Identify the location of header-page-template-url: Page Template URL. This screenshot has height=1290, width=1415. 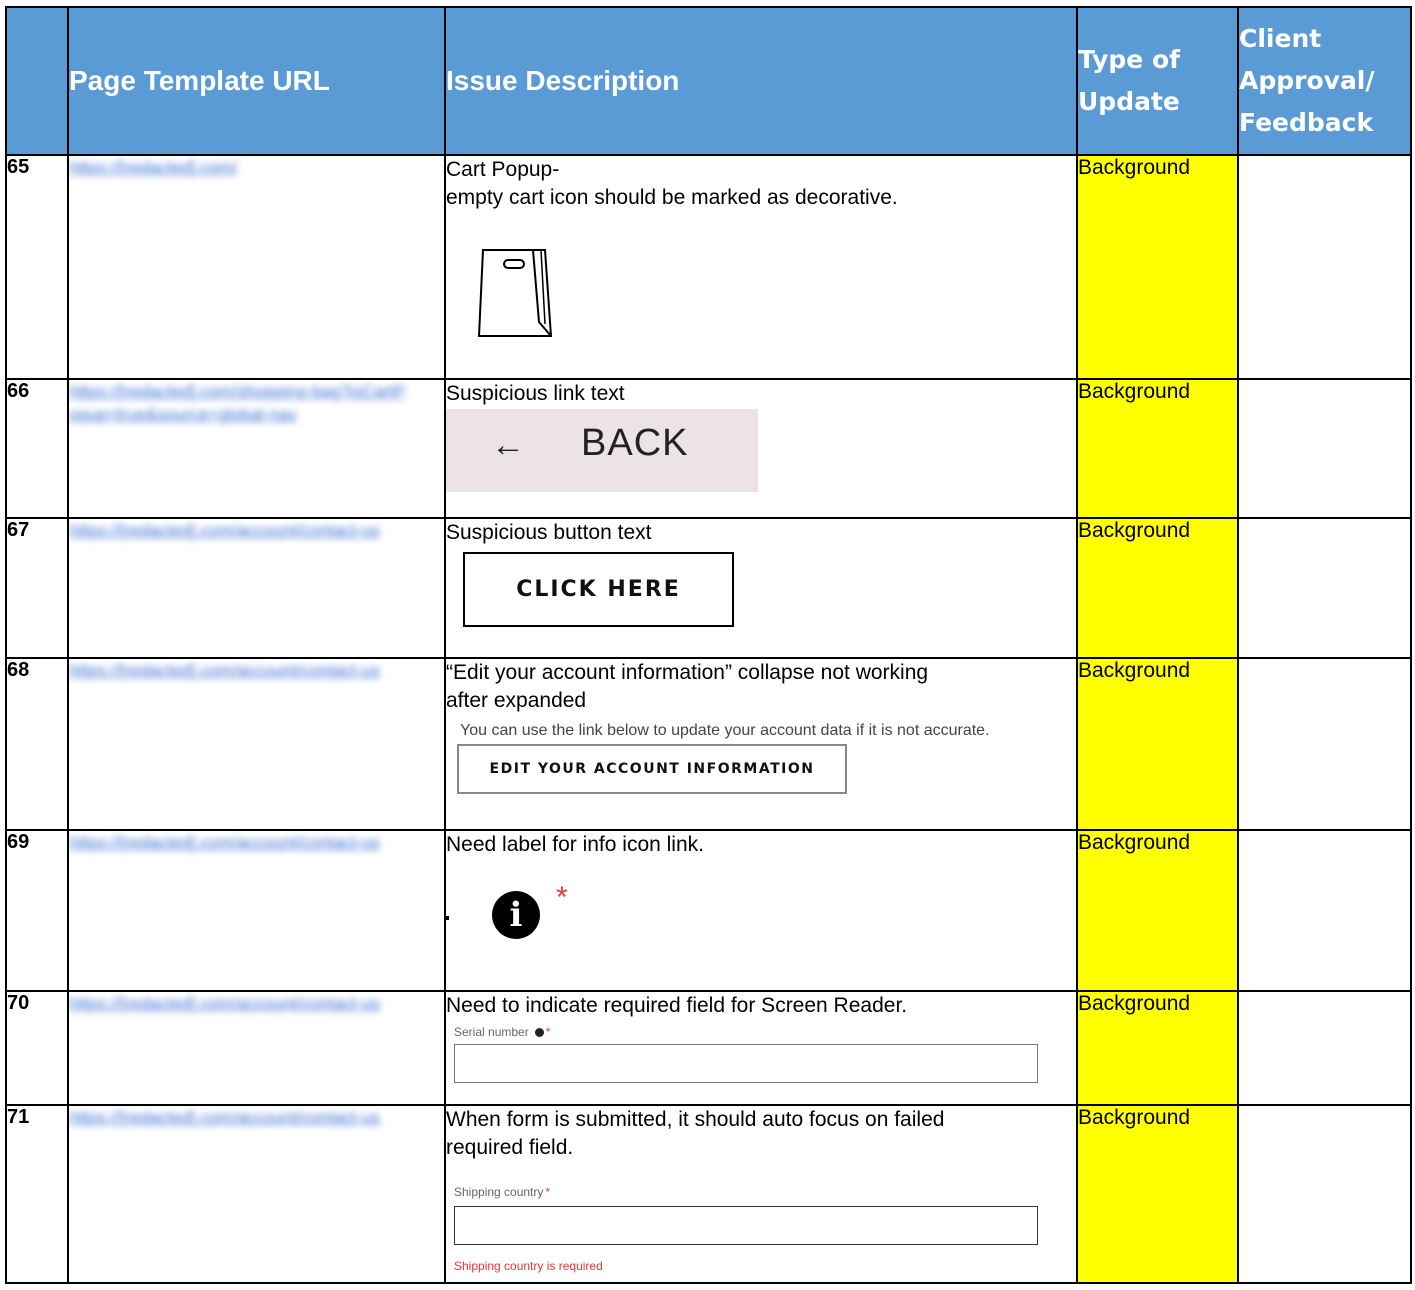
(256, 81).